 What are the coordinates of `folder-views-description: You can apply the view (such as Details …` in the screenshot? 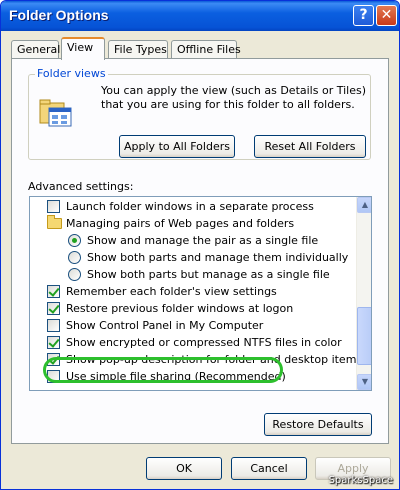 It's located at (233, 97).